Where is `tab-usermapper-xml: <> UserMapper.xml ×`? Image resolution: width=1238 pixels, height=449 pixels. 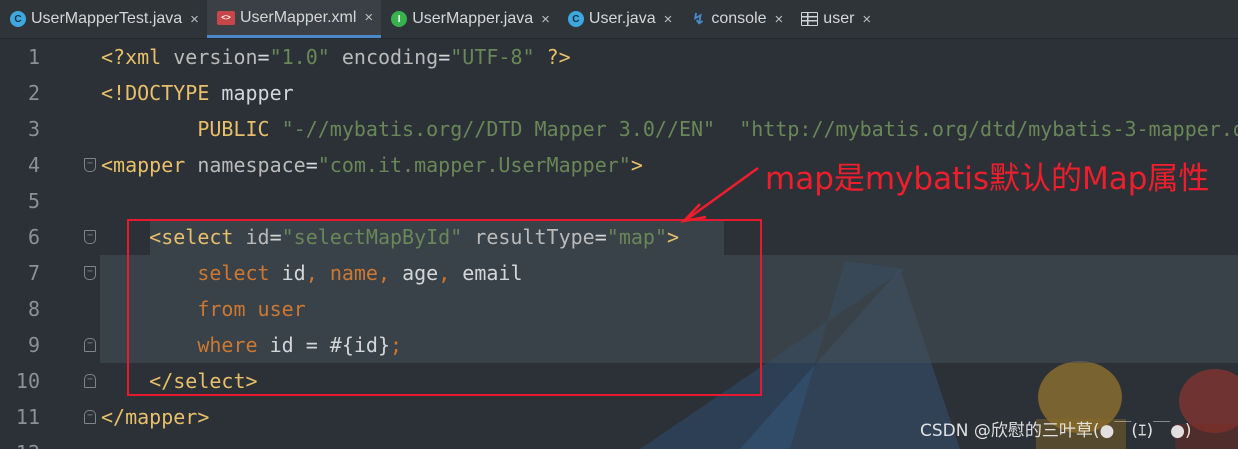 tab-usermapper-xml: <> UserMapper.xml × is located at coordinates (294, 19).